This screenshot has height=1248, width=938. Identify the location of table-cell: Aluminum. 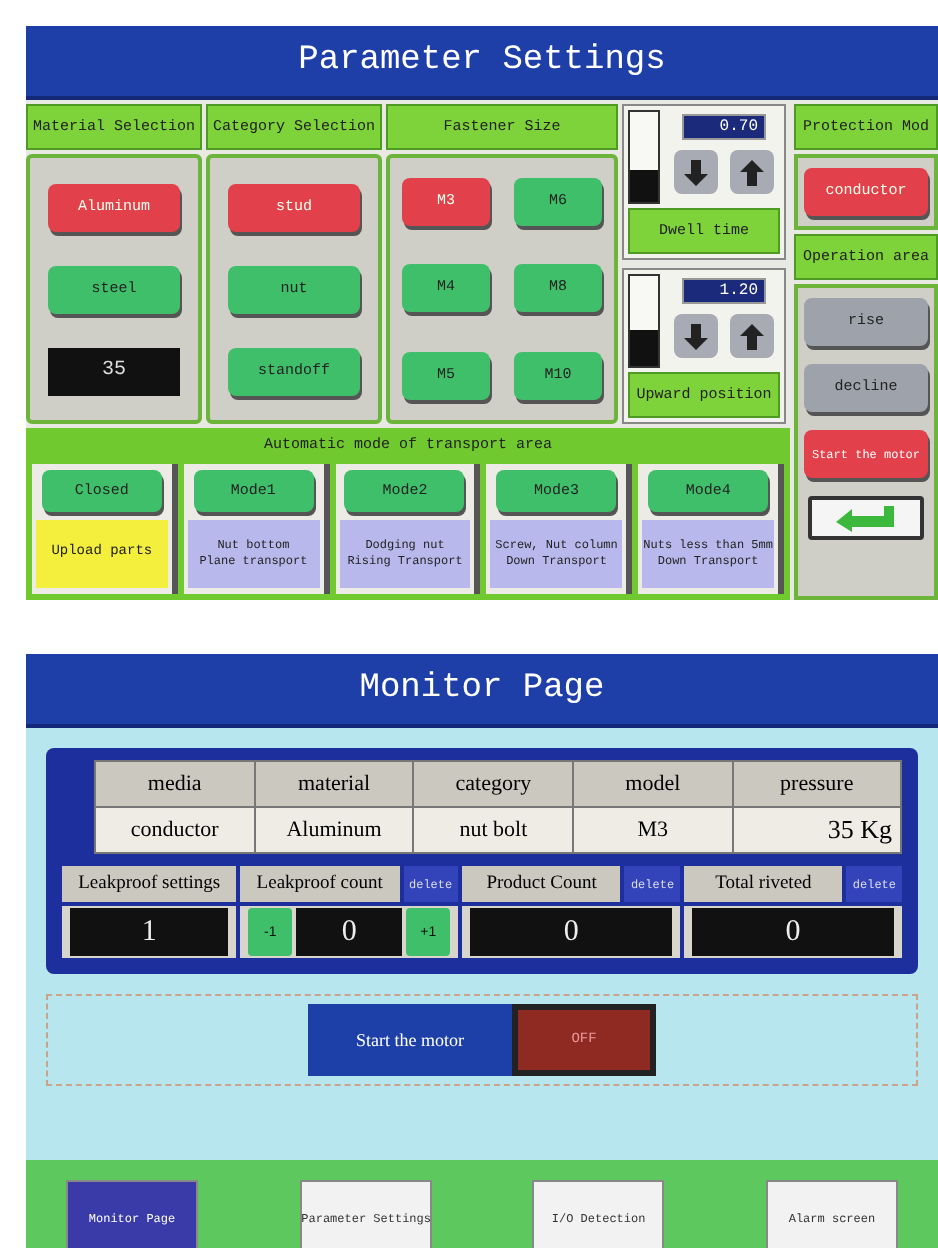
(334, 830).